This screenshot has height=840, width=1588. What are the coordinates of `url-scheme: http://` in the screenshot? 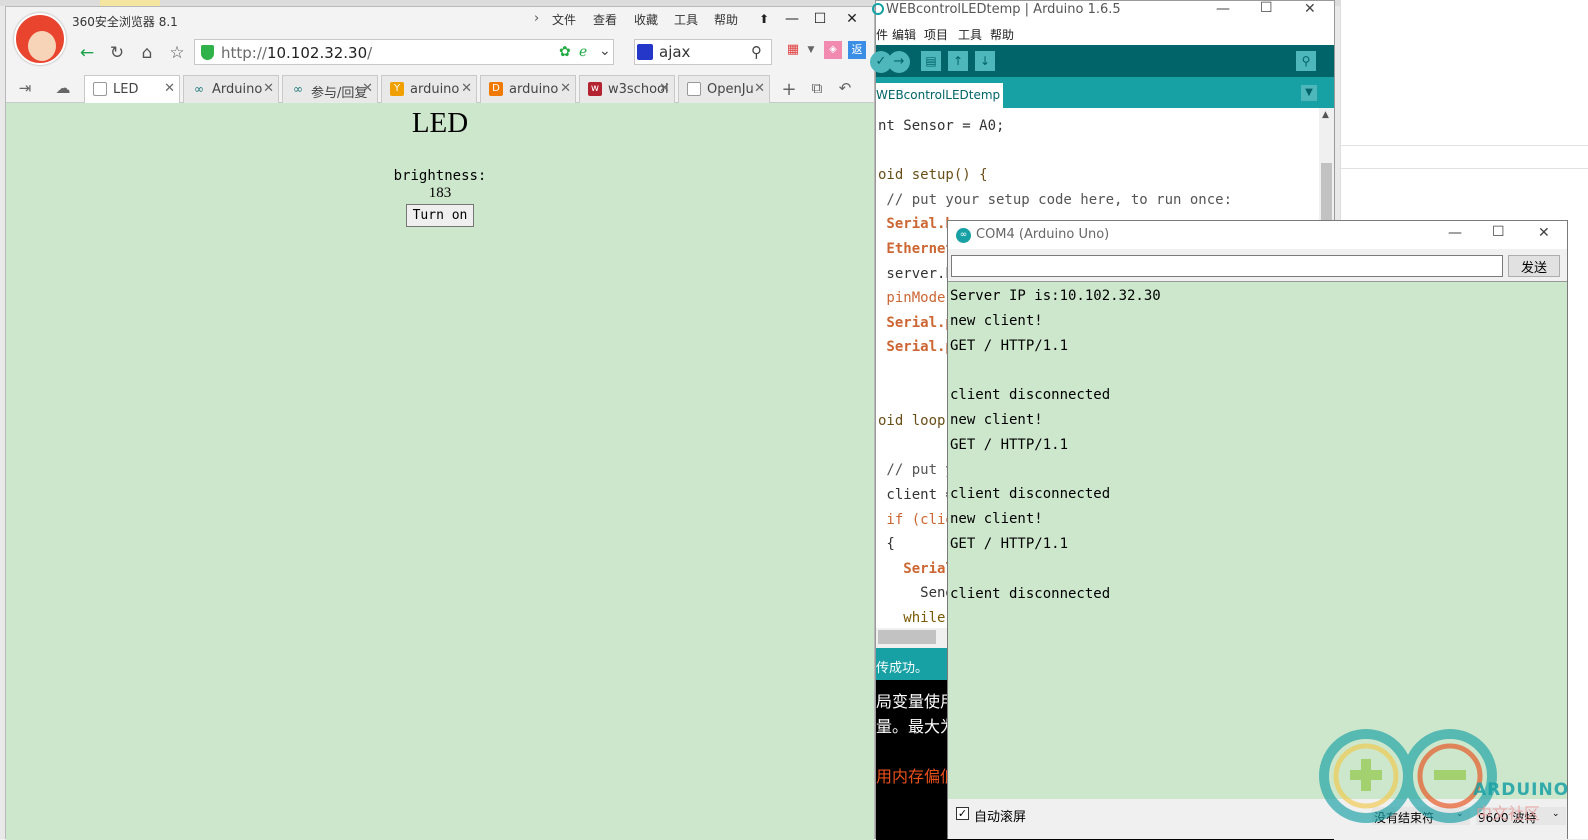 It's located at (244, 53).